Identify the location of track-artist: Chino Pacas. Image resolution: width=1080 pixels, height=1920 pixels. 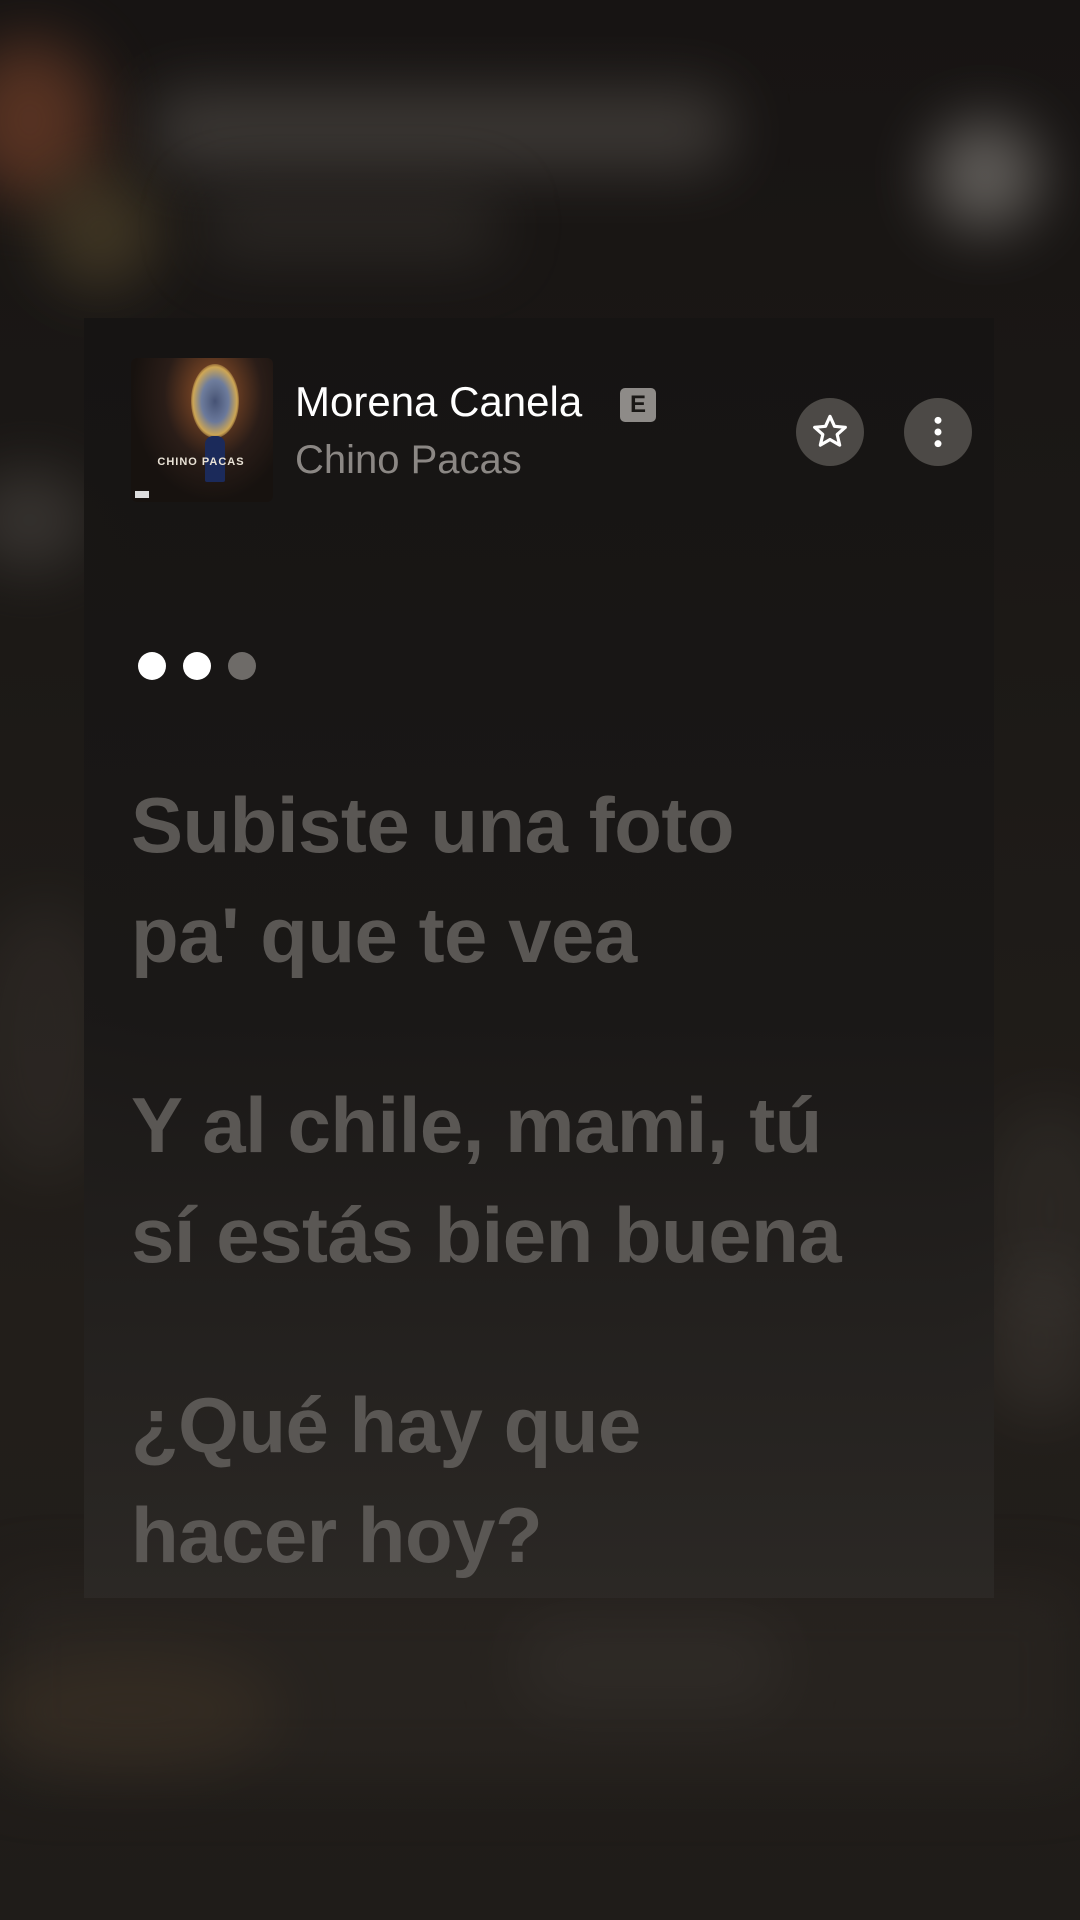
(408, 460).